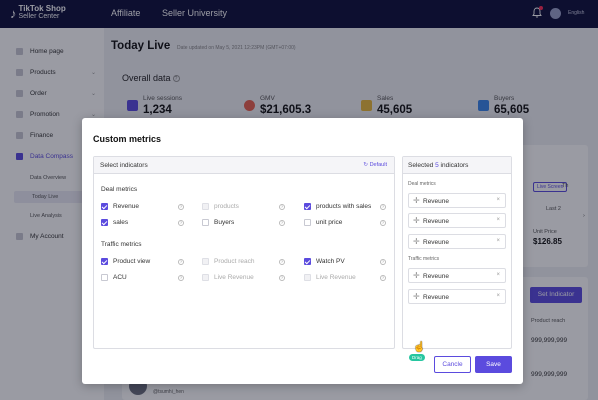 Image resolution: width=598 pixels, height=400 pixels. I want to click on option-acu: ACU, so click(114, 277).